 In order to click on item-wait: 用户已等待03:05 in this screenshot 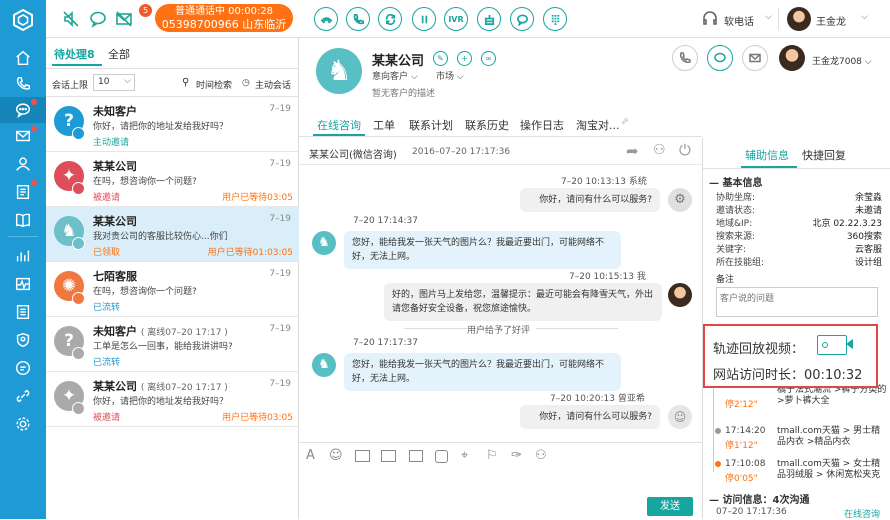, I will do `click(257, 198)`.